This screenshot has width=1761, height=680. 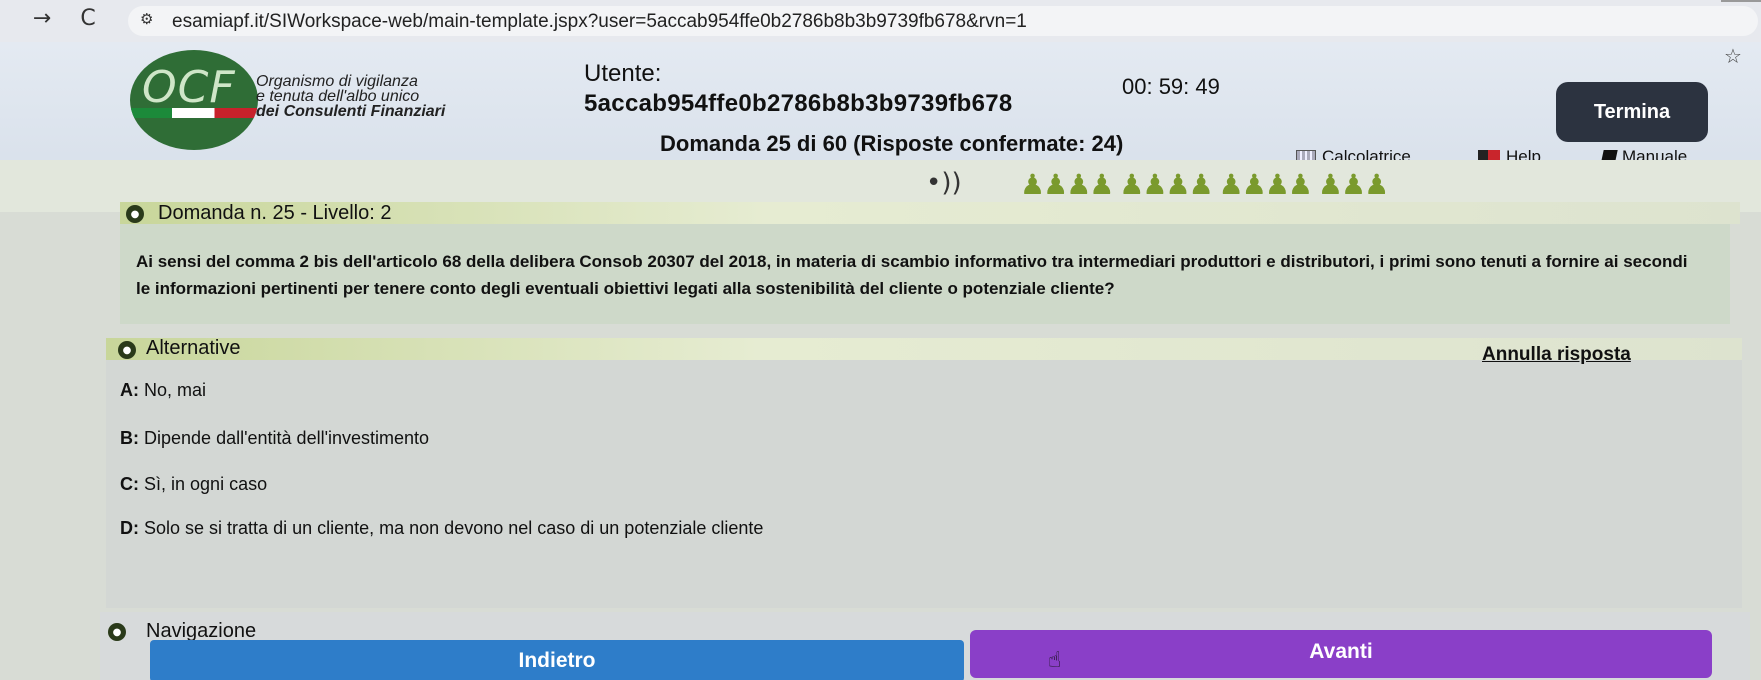 I want to click on answer-option-b: B: Dipende dall'entità dell'investimento, so click(x=274, y=438).